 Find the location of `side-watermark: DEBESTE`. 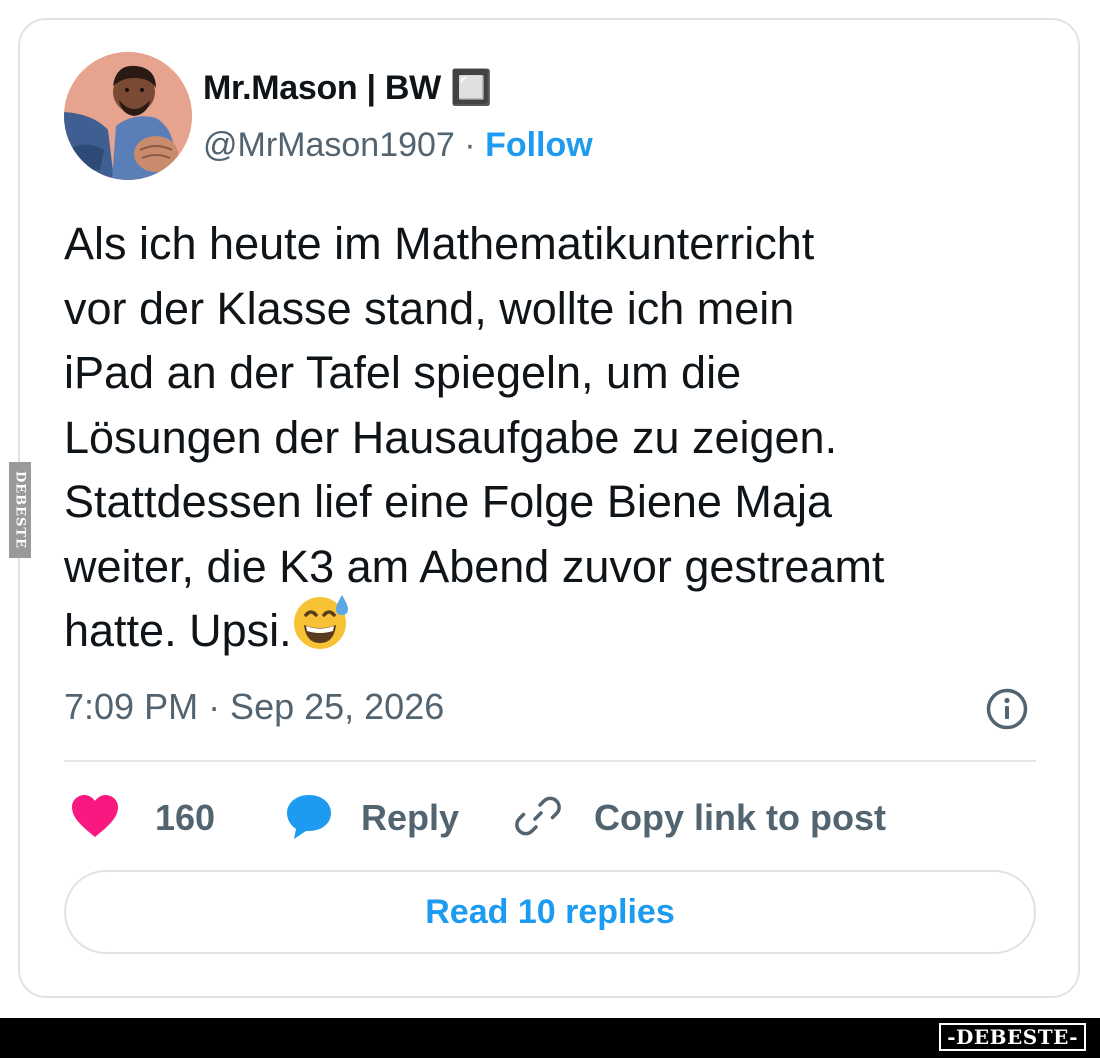

side-watermark: DEBESTE is located at coordinates (20, 510).